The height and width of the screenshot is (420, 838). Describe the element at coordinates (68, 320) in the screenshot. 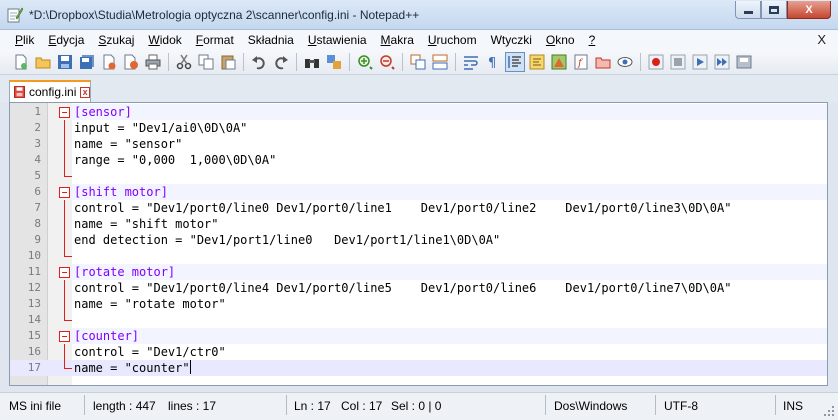

I see `fold-end` at that location.